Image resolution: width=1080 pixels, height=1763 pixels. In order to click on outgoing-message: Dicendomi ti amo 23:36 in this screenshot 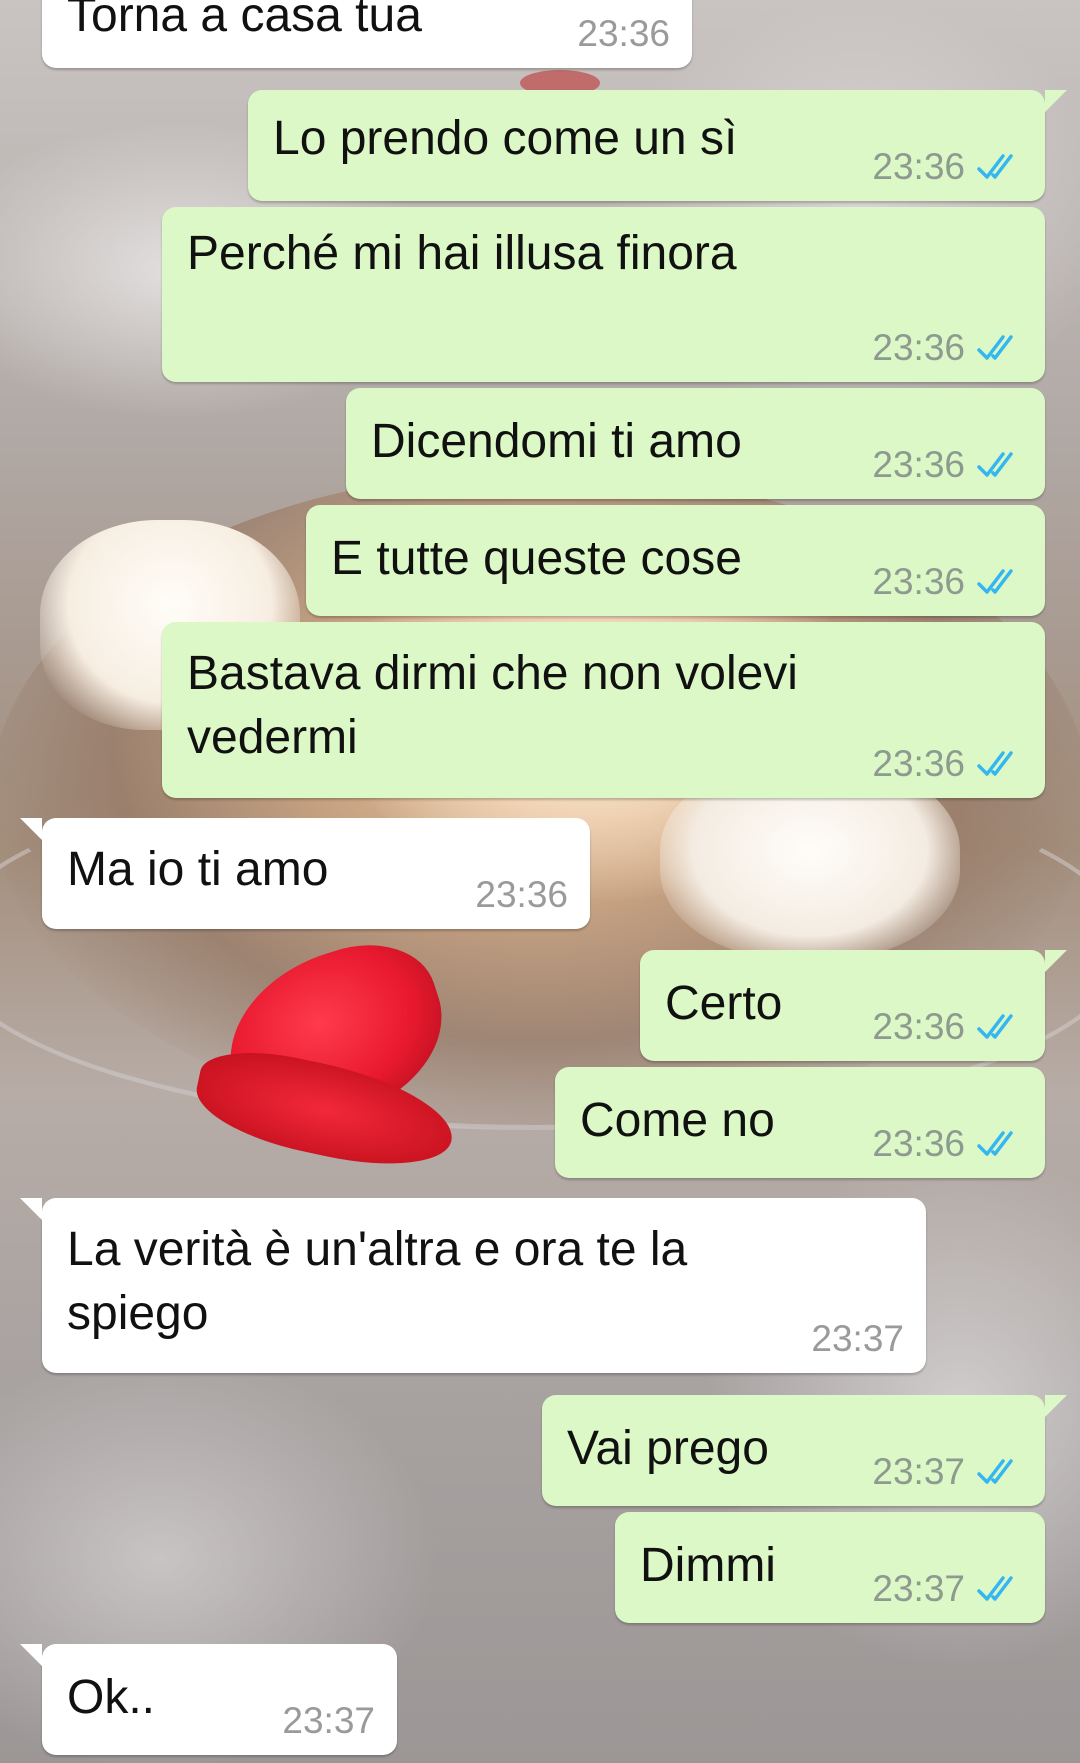, I will do `click(695, 443)`.